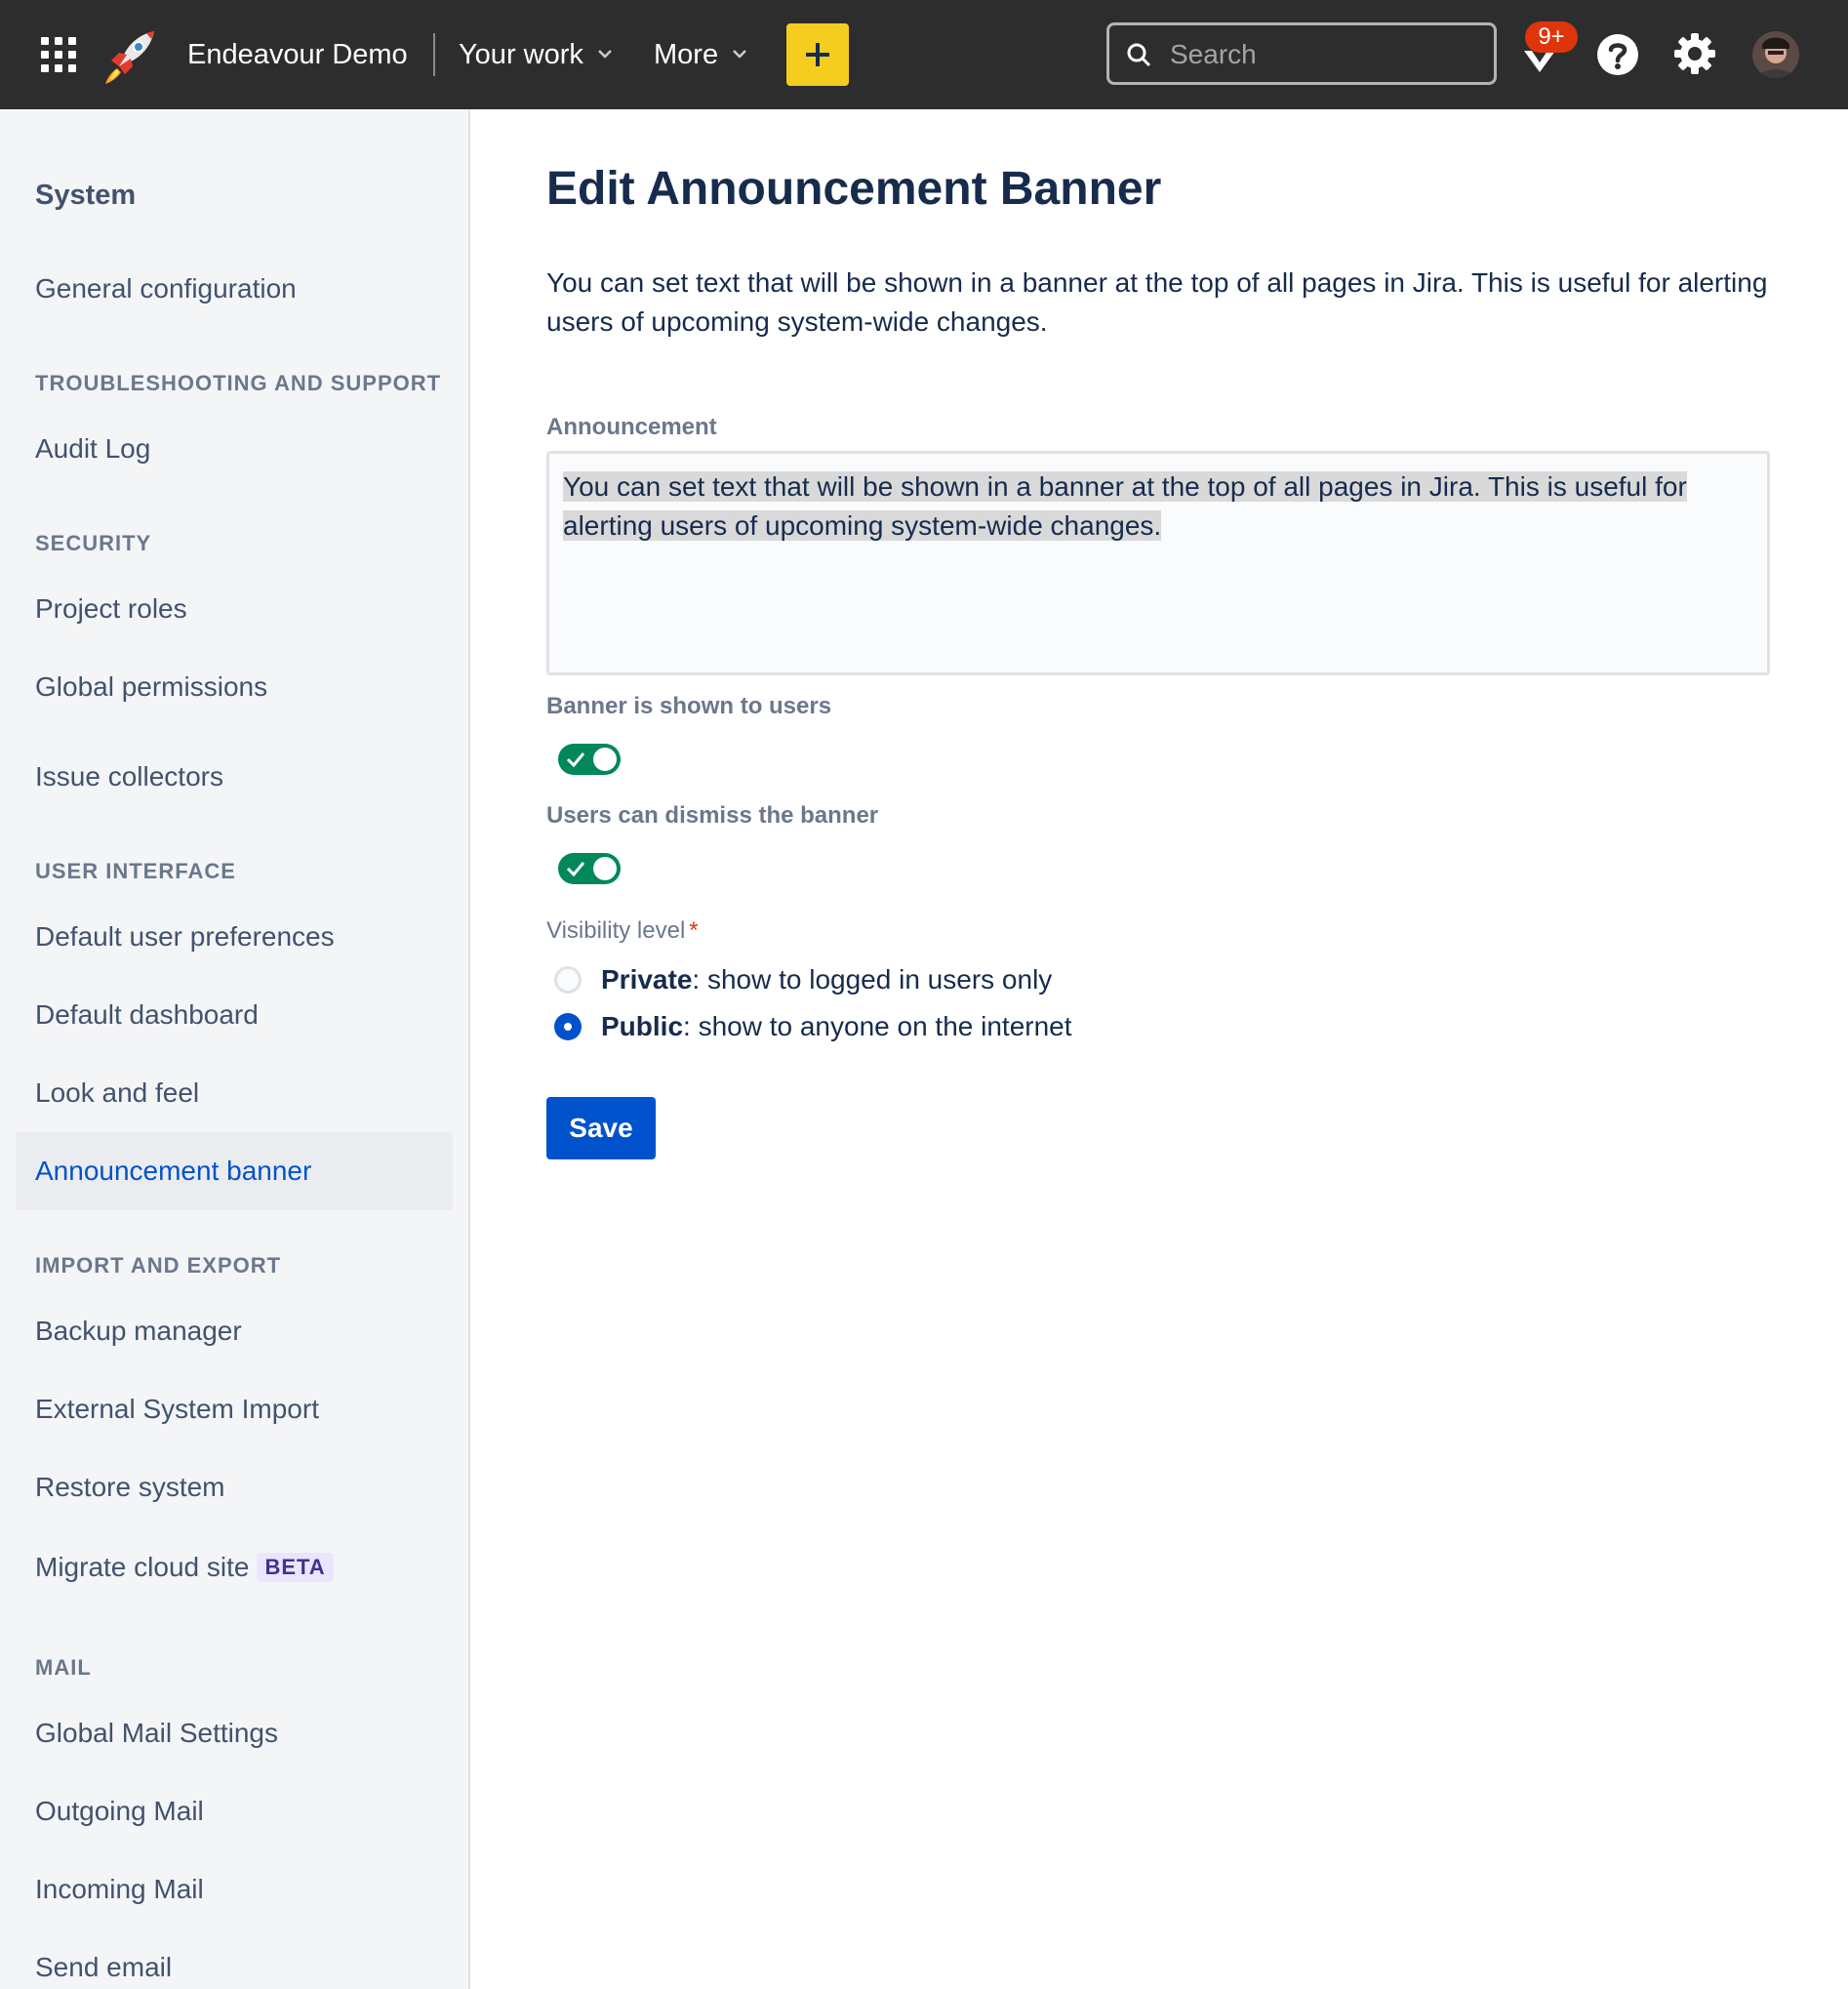 Image resolution: width=1848 pixels, height=1989 pixels. I want to click on sidebar-heading-mail: MAIL, so click(63, 1667).